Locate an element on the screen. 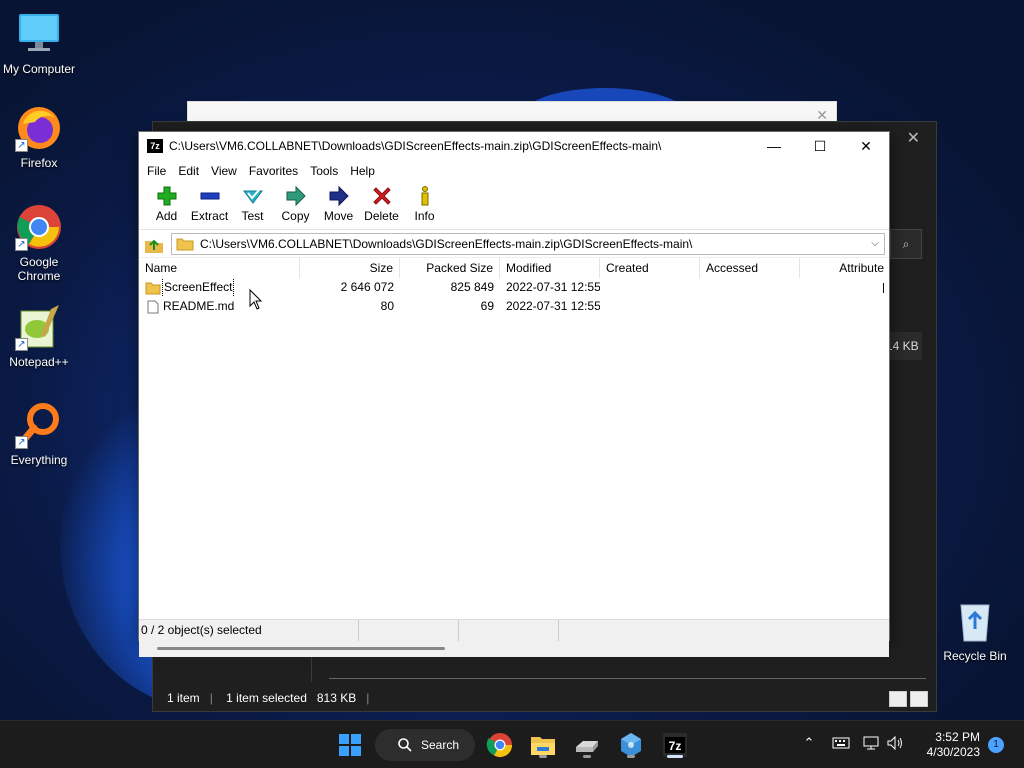 Image resolution: width=1024 pixels, height=768 pixels. taskbar-drive is located at coordinates (587, 745).